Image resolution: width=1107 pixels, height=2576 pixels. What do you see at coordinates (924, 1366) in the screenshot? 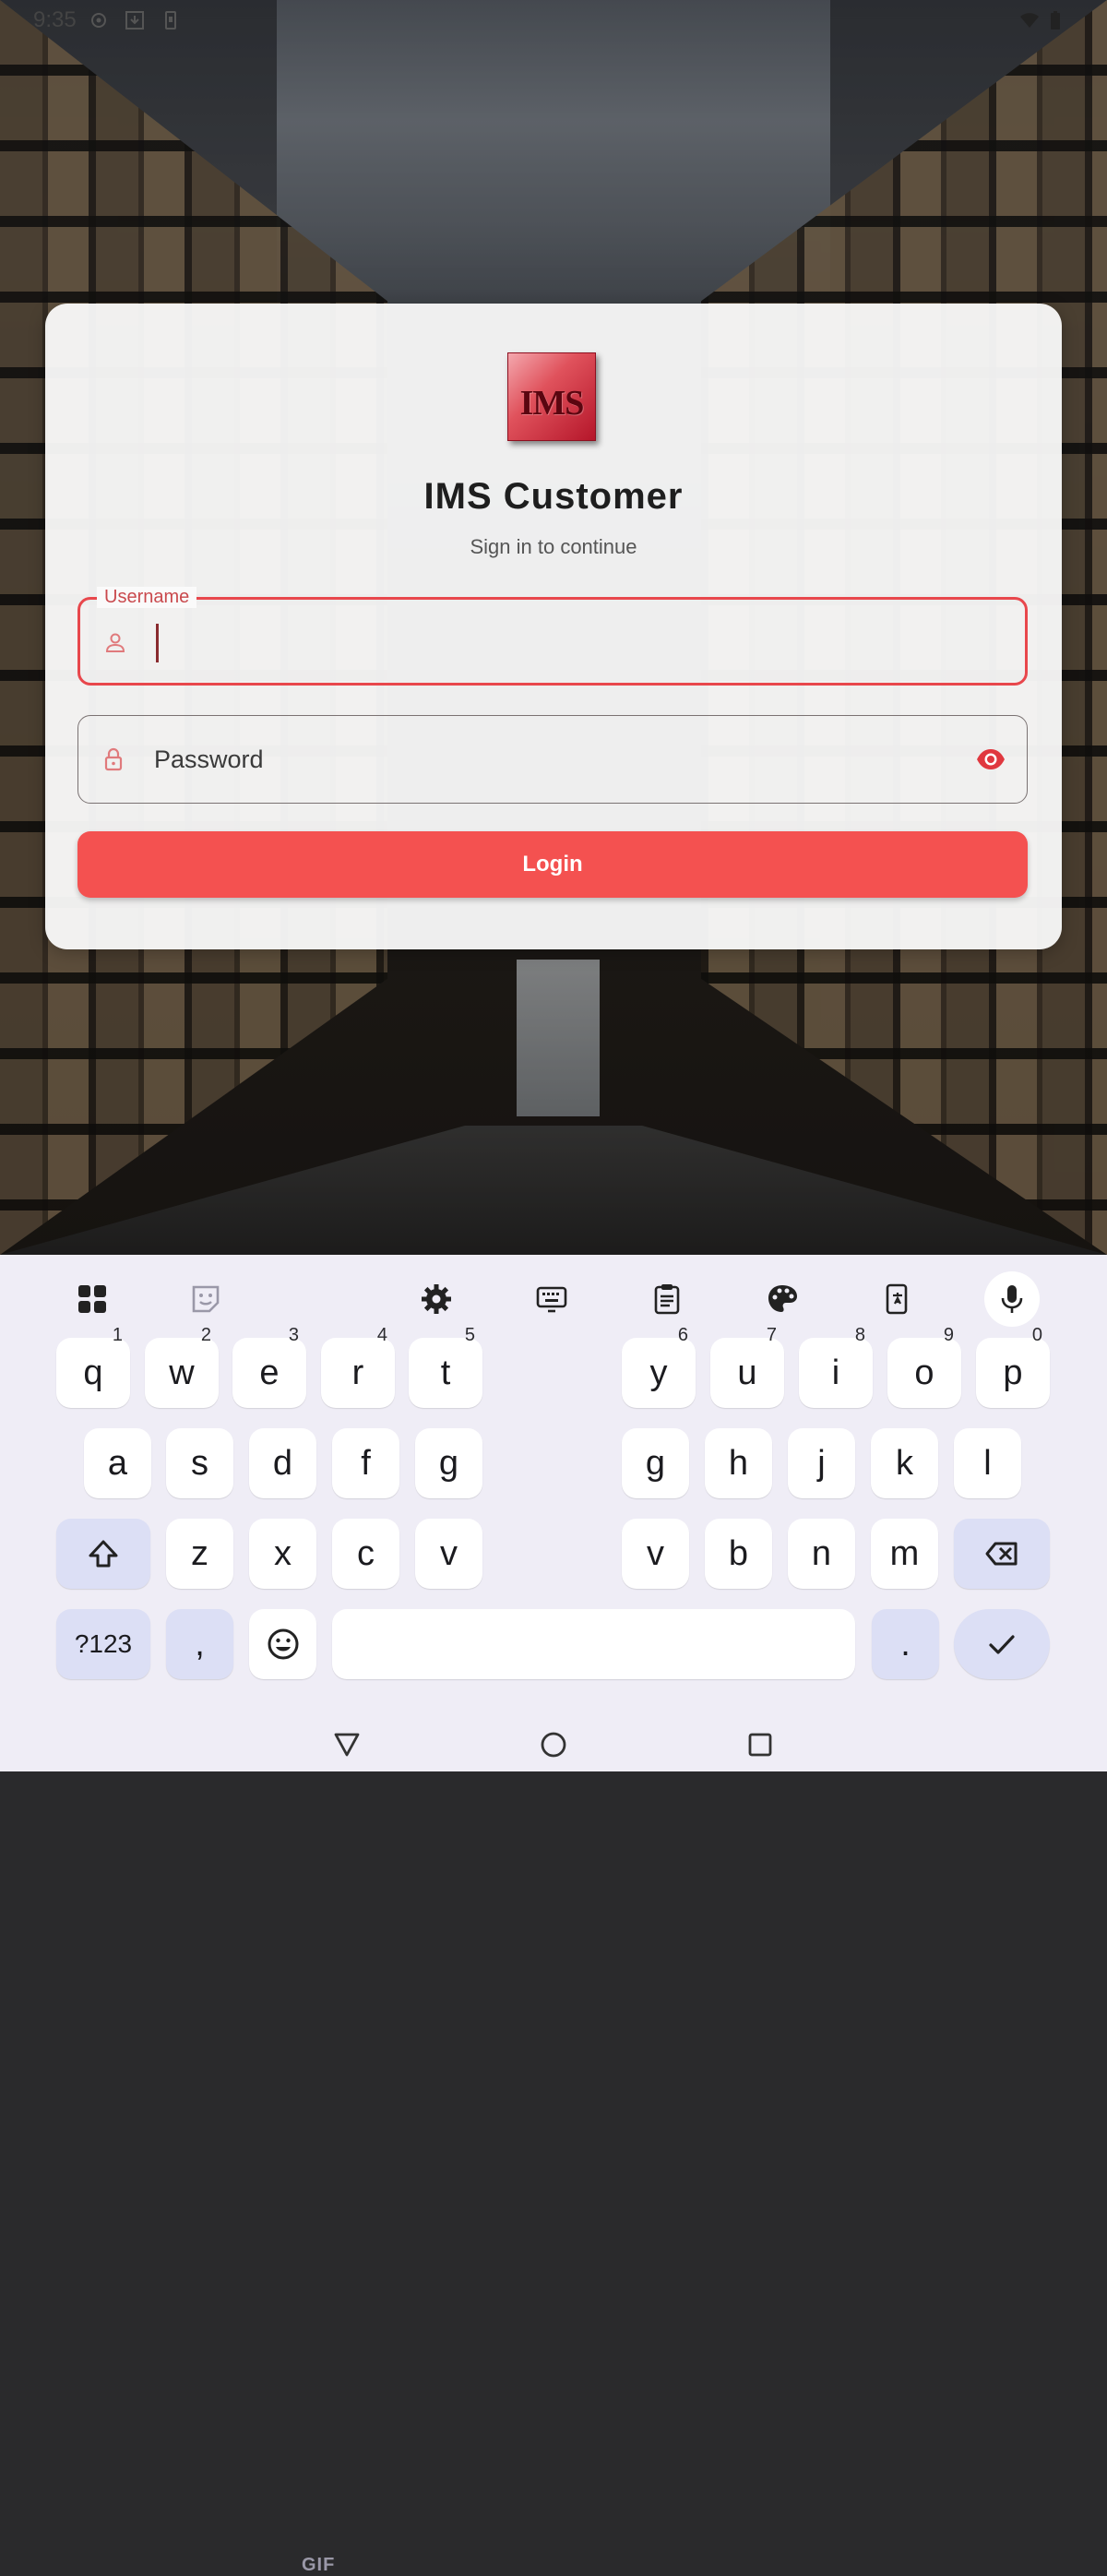
I see `key-o: o9` at bounding box center [924, 1366].